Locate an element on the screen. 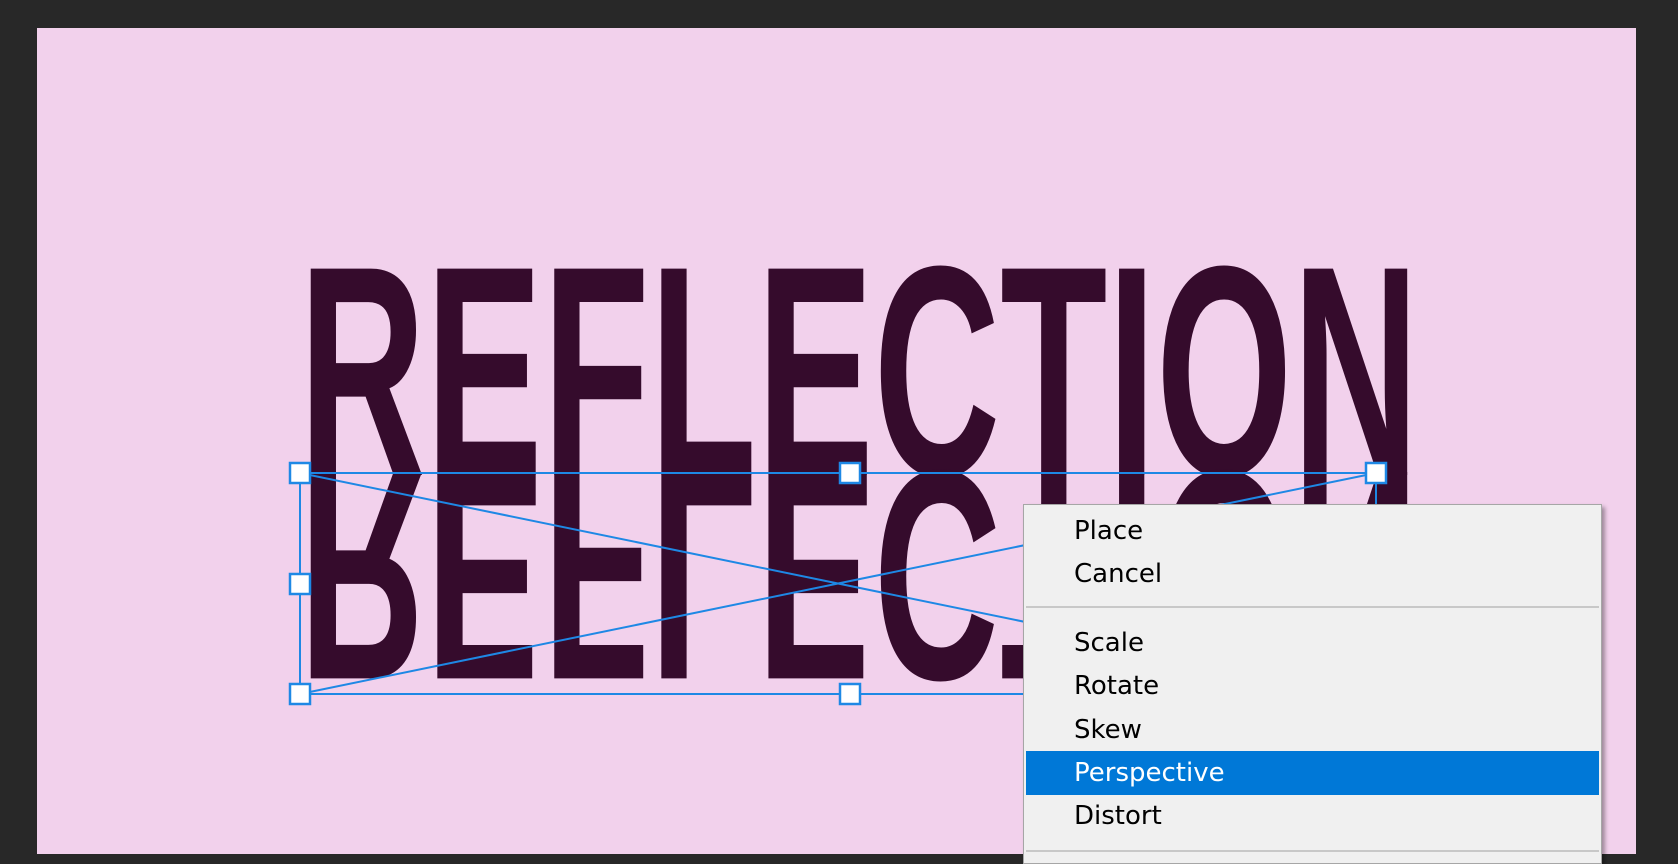 The width and height of the screenshot is (1678, 864). menu-item-rotate: Rotate is located at coordinates (1312, 686).